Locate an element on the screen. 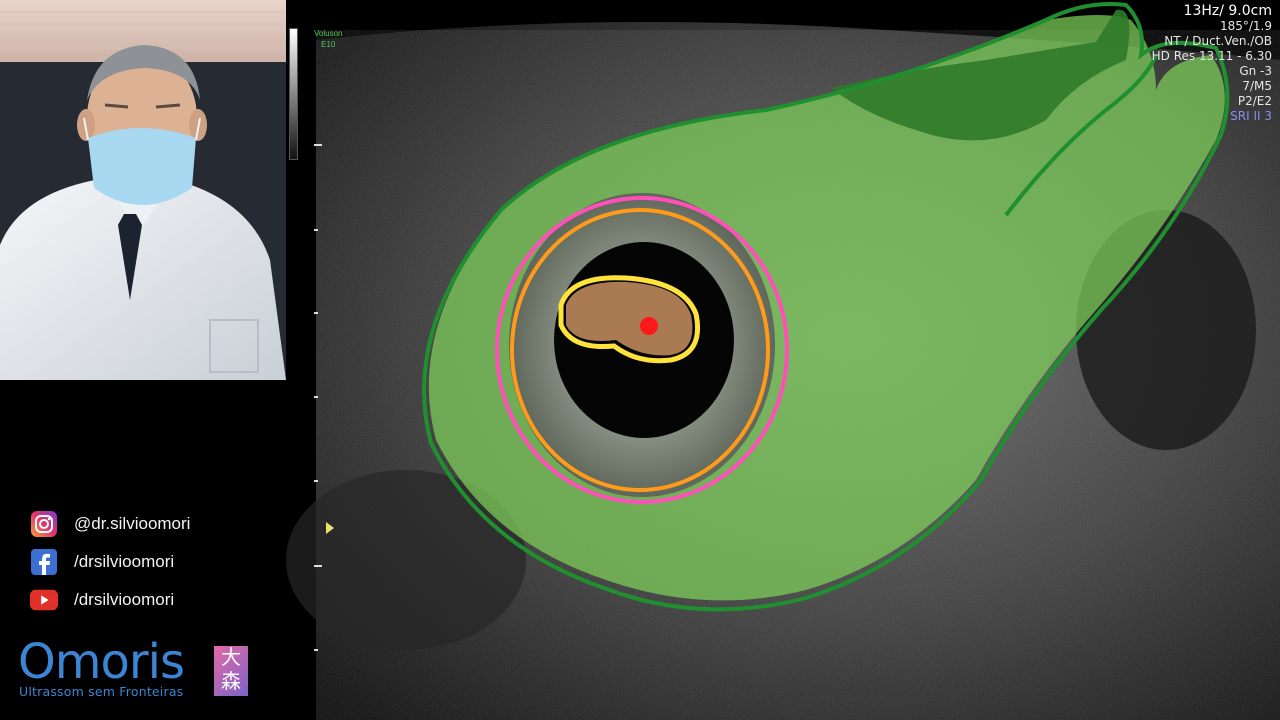 This screenshot has width=1280, height=720. param-sri: SRI II 3 is located at coordinates (1251, 116).